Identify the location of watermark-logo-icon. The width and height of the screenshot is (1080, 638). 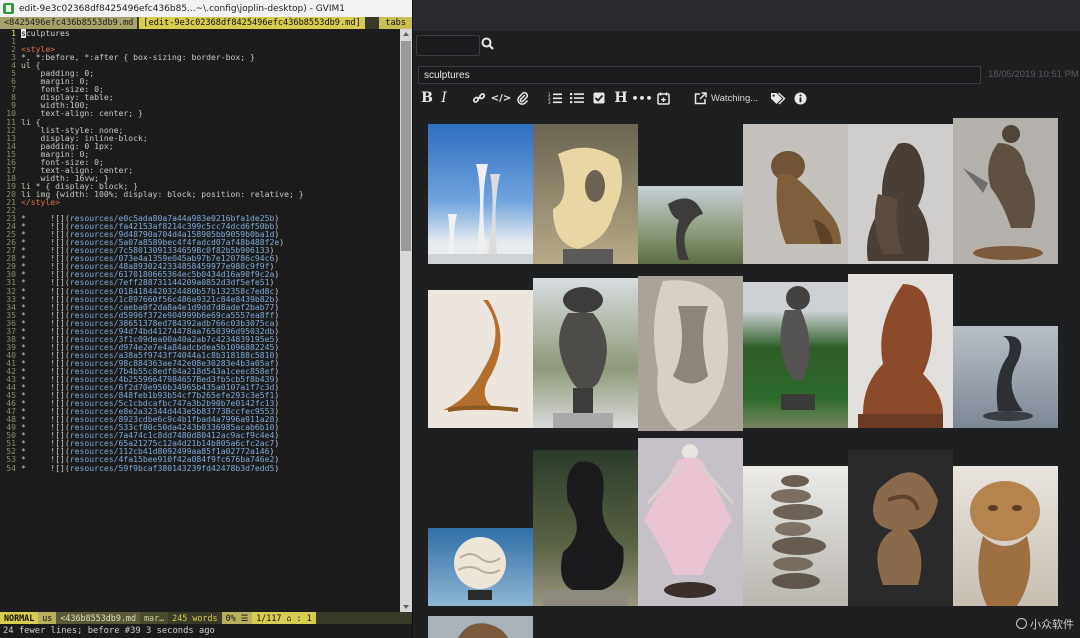
(1021, 623).